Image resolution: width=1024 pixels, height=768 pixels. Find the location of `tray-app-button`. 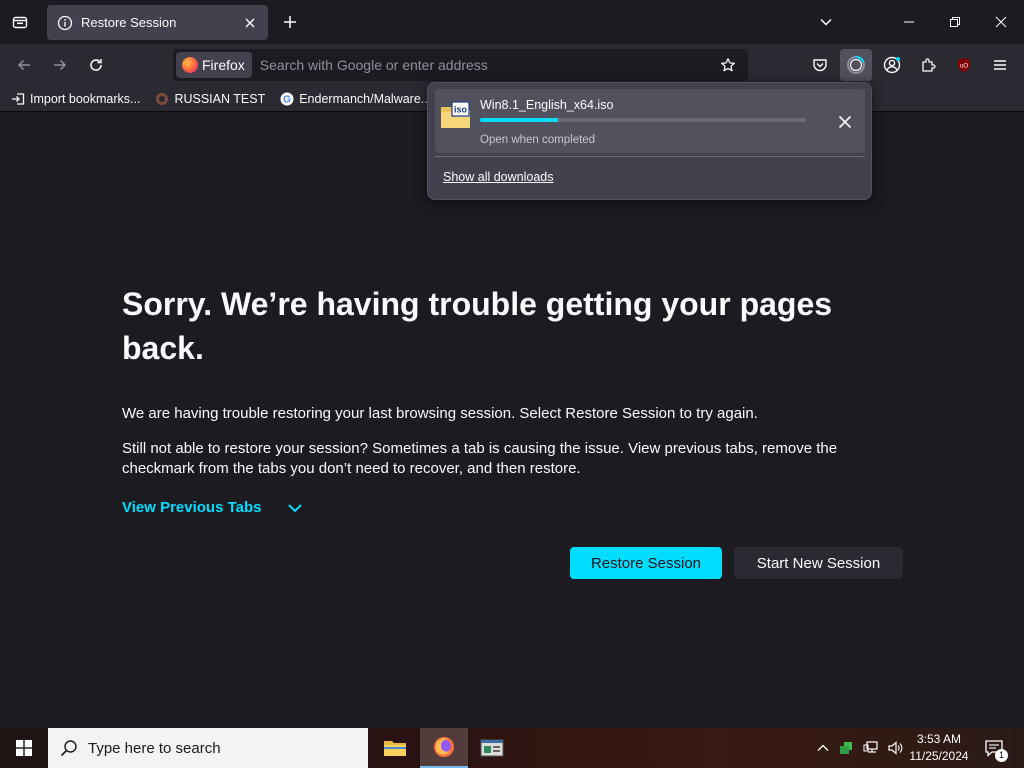

tray-app-button is located at coordinates (846, 748).